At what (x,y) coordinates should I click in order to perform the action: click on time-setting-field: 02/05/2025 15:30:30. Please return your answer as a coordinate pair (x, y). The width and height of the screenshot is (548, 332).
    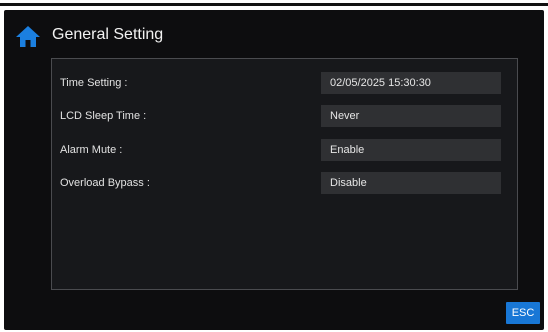
    Looking at the image, I should click on (411, 83).